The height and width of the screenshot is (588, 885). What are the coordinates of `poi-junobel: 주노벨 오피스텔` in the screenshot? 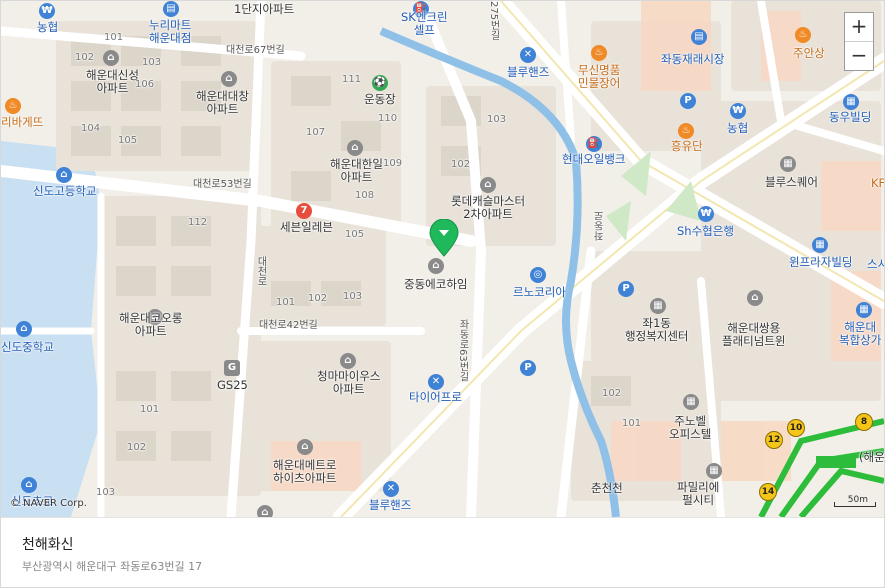 It's located at (690, 428).